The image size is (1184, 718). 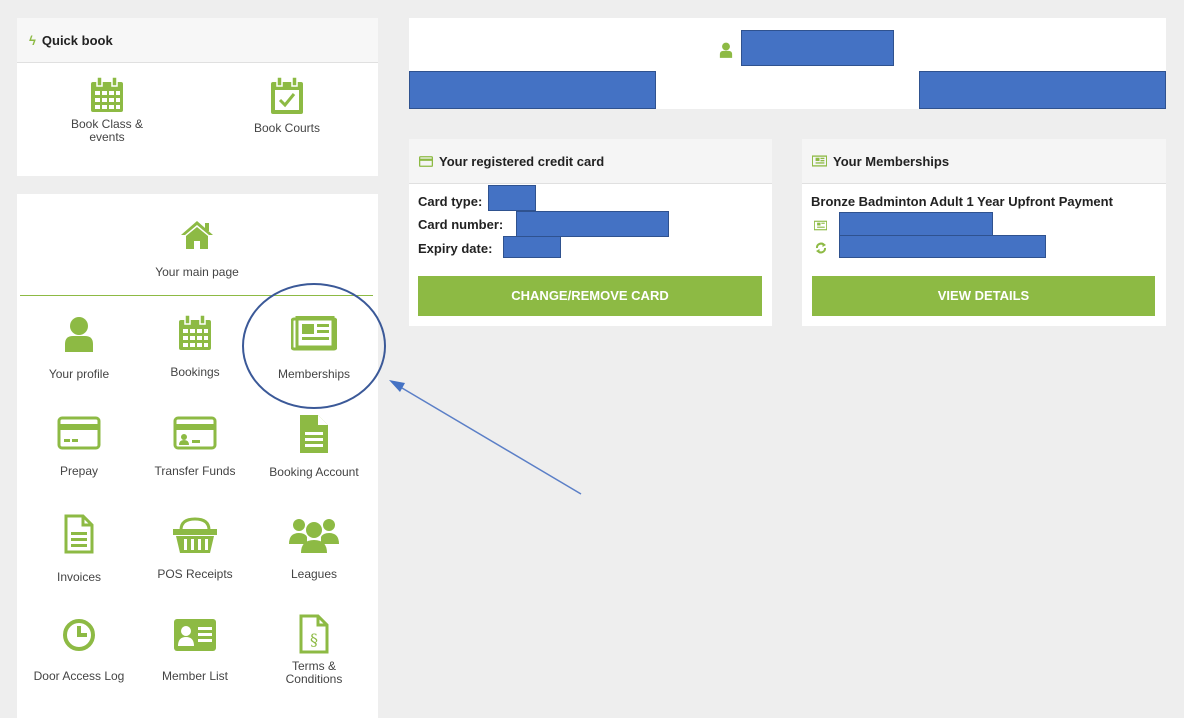 I want to click on book-courts-label: Book Courts, so click(x=287, y=128).